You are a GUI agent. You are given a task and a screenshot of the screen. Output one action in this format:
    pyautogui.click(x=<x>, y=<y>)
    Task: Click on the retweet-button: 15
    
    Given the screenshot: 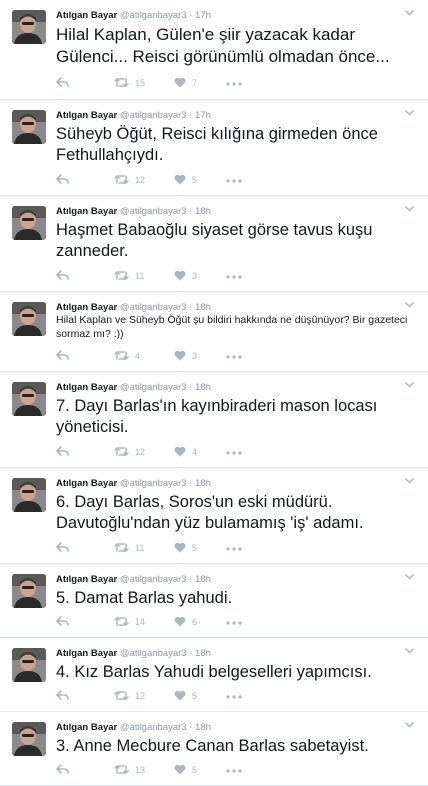 What is the action you would take?
    pyautogui.click(x=129, y=82)
    